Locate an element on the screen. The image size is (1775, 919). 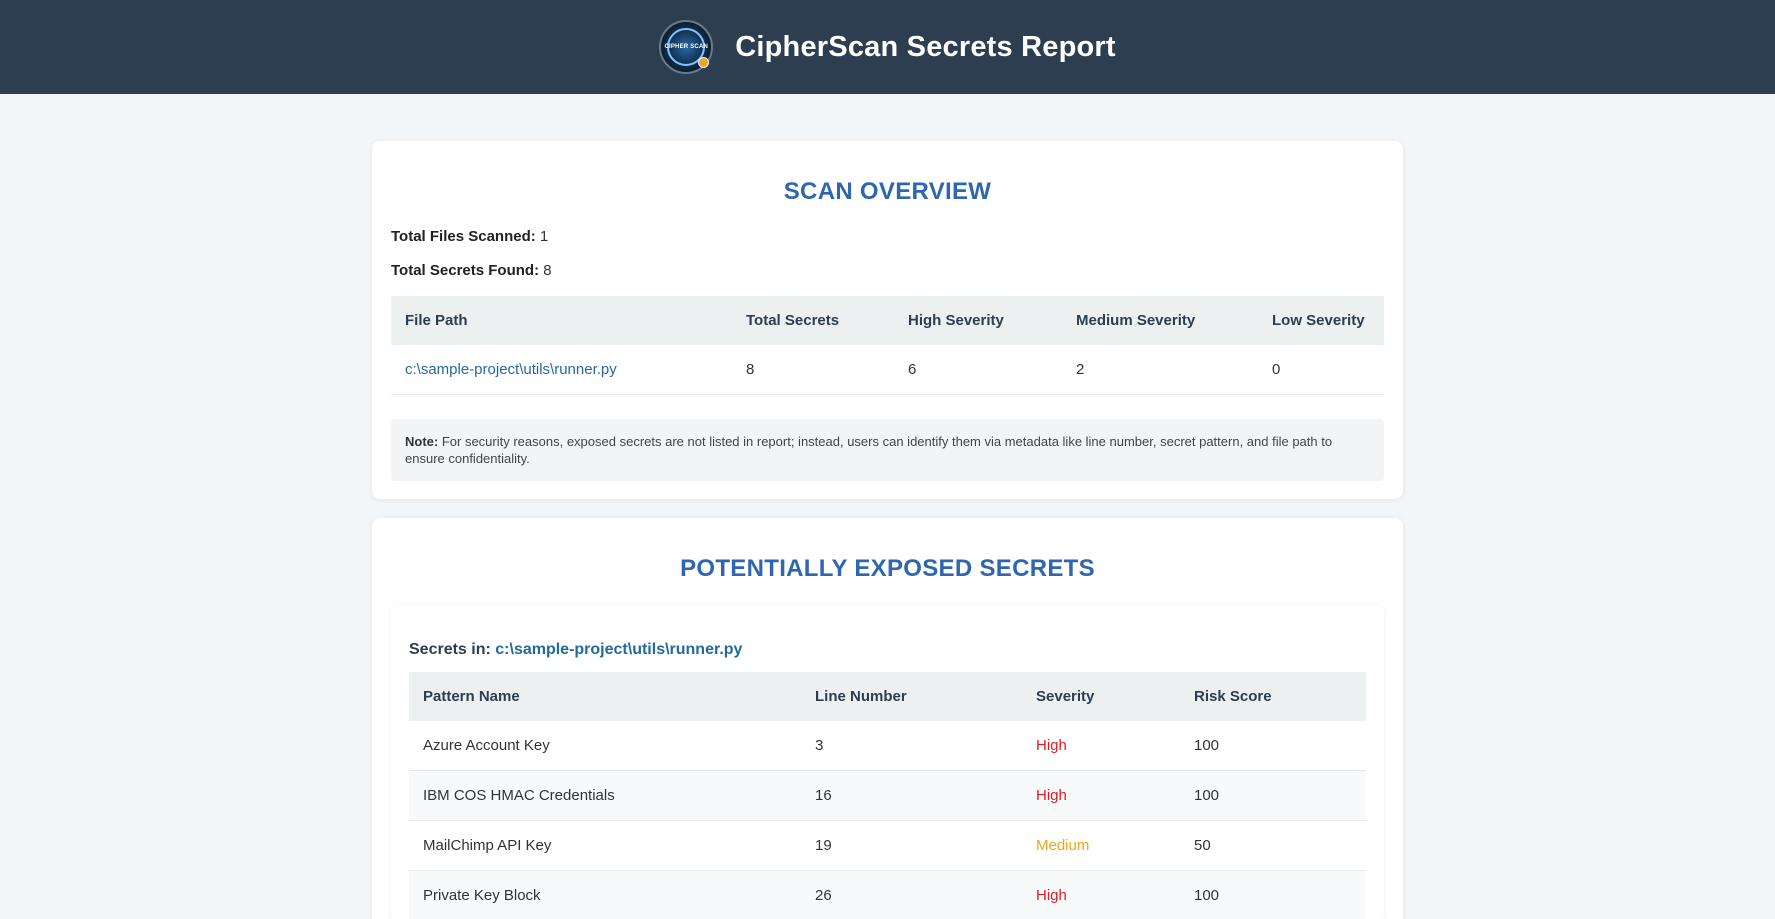
secrets-in-label: Secrets in: is located at coordinates (450, 649).